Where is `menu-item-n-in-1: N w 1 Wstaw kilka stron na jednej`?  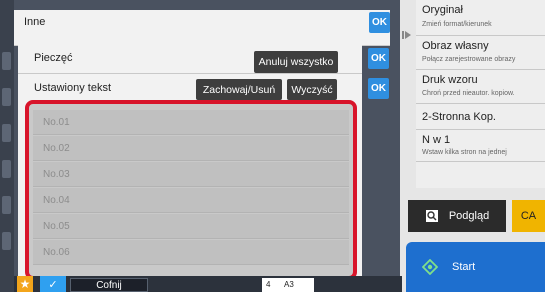 menu-item-n-in-1: N w 1 Wstaw kilka stron na jednej is located at coordinates (480, 146).